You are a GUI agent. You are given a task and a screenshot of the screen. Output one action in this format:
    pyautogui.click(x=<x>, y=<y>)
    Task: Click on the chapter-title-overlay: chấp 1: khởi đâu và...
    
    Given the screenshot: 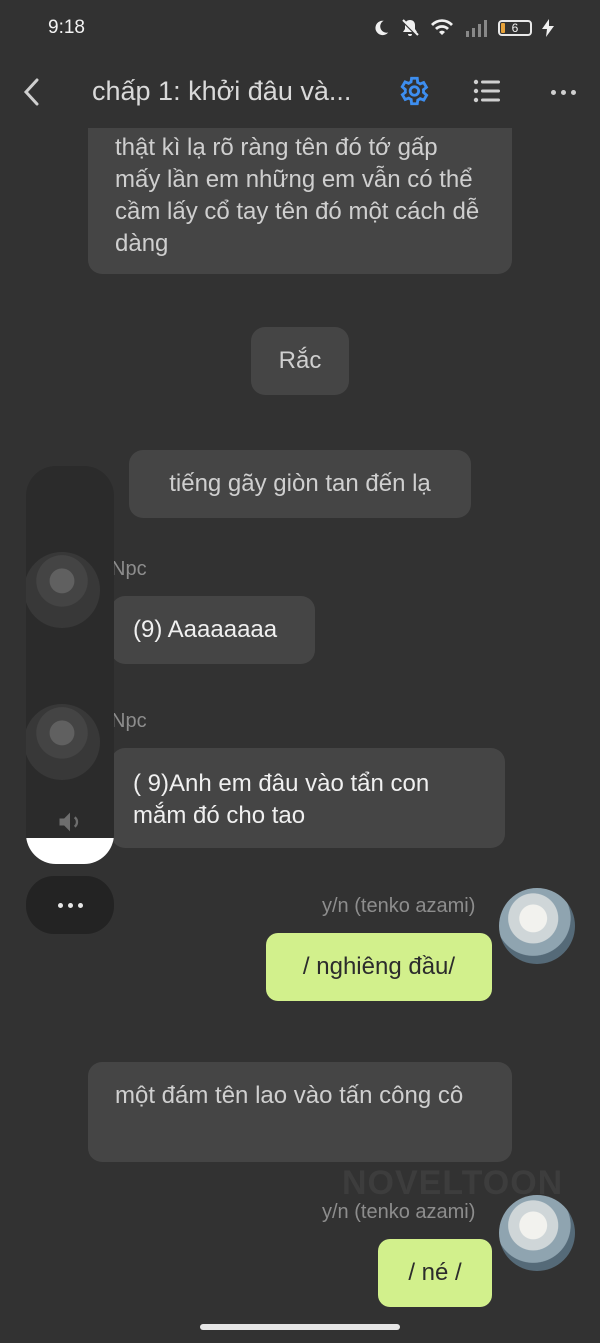 What is the action you would take?
    pyautogui.click(x=222, y=91)
    